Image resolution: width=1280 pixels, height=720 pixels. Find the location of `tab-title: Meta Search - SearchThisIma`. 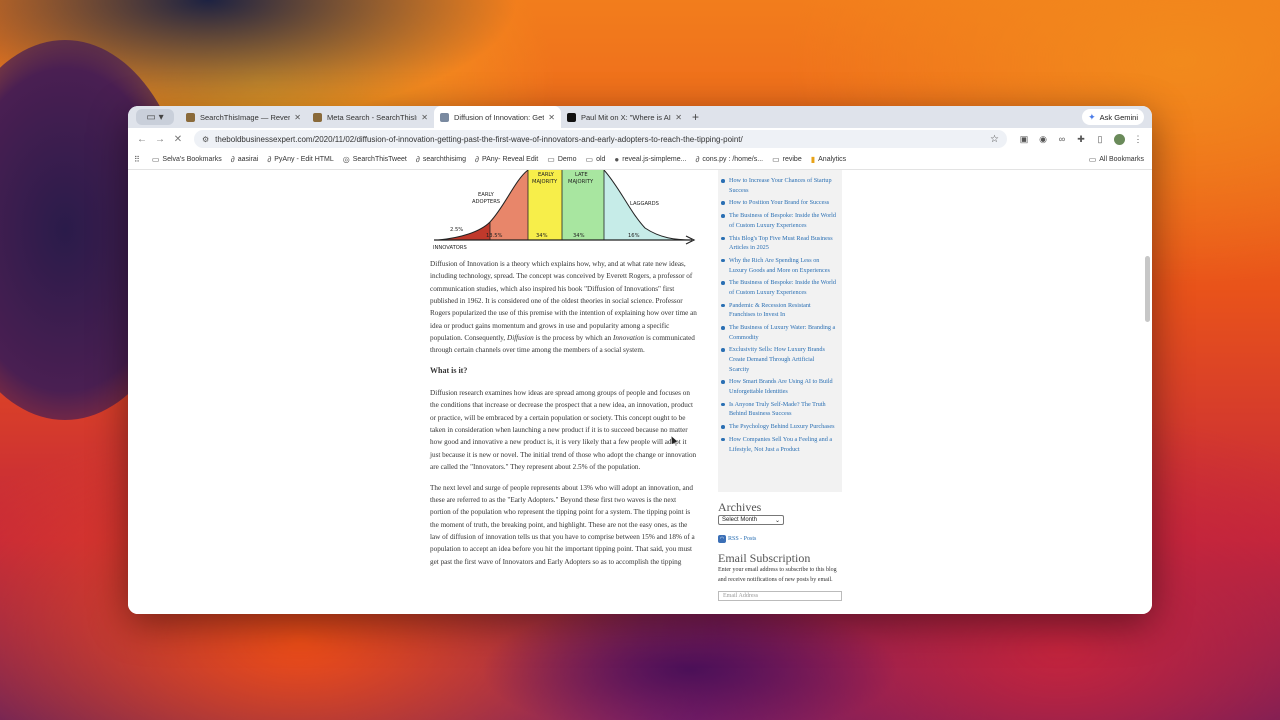

tab-title: Meta Search - SearchThisIma is located at coordinates (372, 117).